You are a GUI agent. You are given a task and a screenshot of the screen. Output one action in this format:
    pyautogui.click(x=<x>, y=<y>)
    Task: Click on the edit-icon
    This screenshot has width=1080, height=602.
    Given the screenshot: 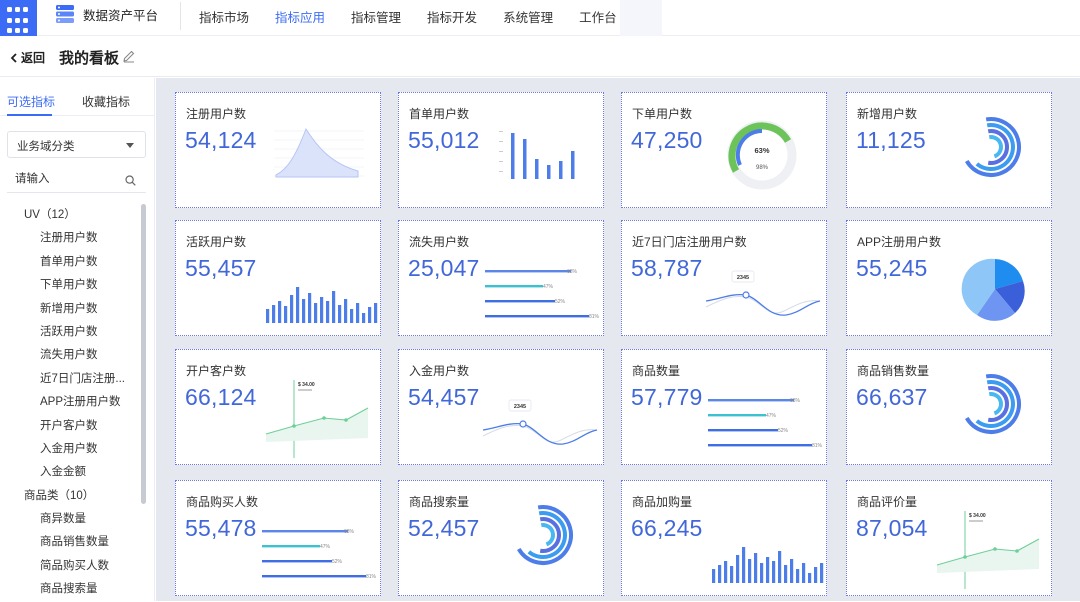 What is the action you would take?
    pyautogui.click(x=129, y=56)
    